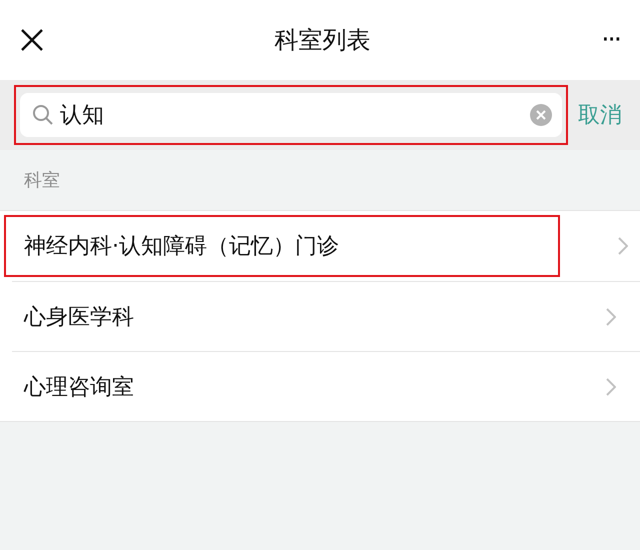  Describe the element at coordinates (43, 115) in the screenshot. I see `search-icon` at that location.